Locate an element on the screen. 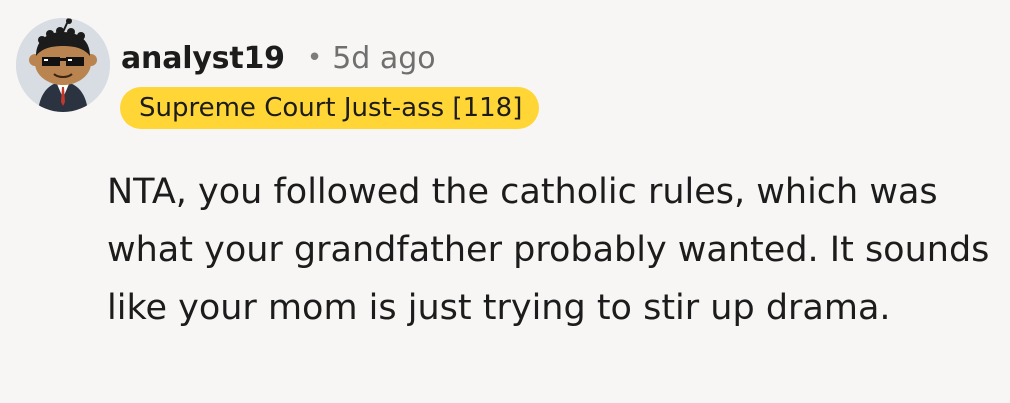 The height and width of the screenshot is (403, 1010). username-link: analyst19 is located at coordinates (203, 58).